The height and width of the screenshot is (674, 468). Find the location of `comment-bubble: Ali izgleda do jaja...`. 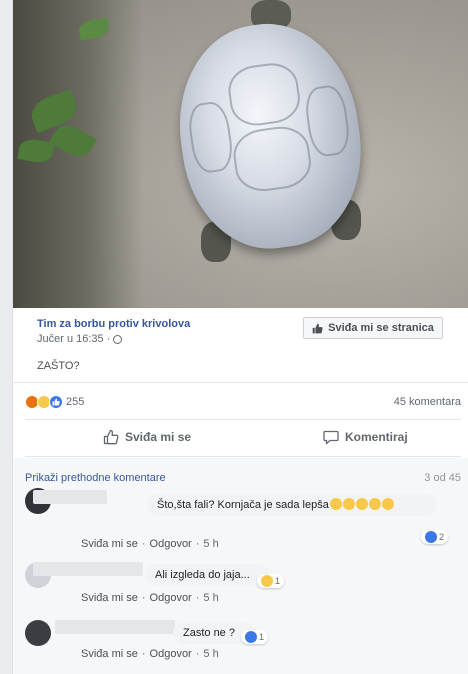

comment-bubble: Ali izgleda do jaja... is located at coordinates (207, 575).